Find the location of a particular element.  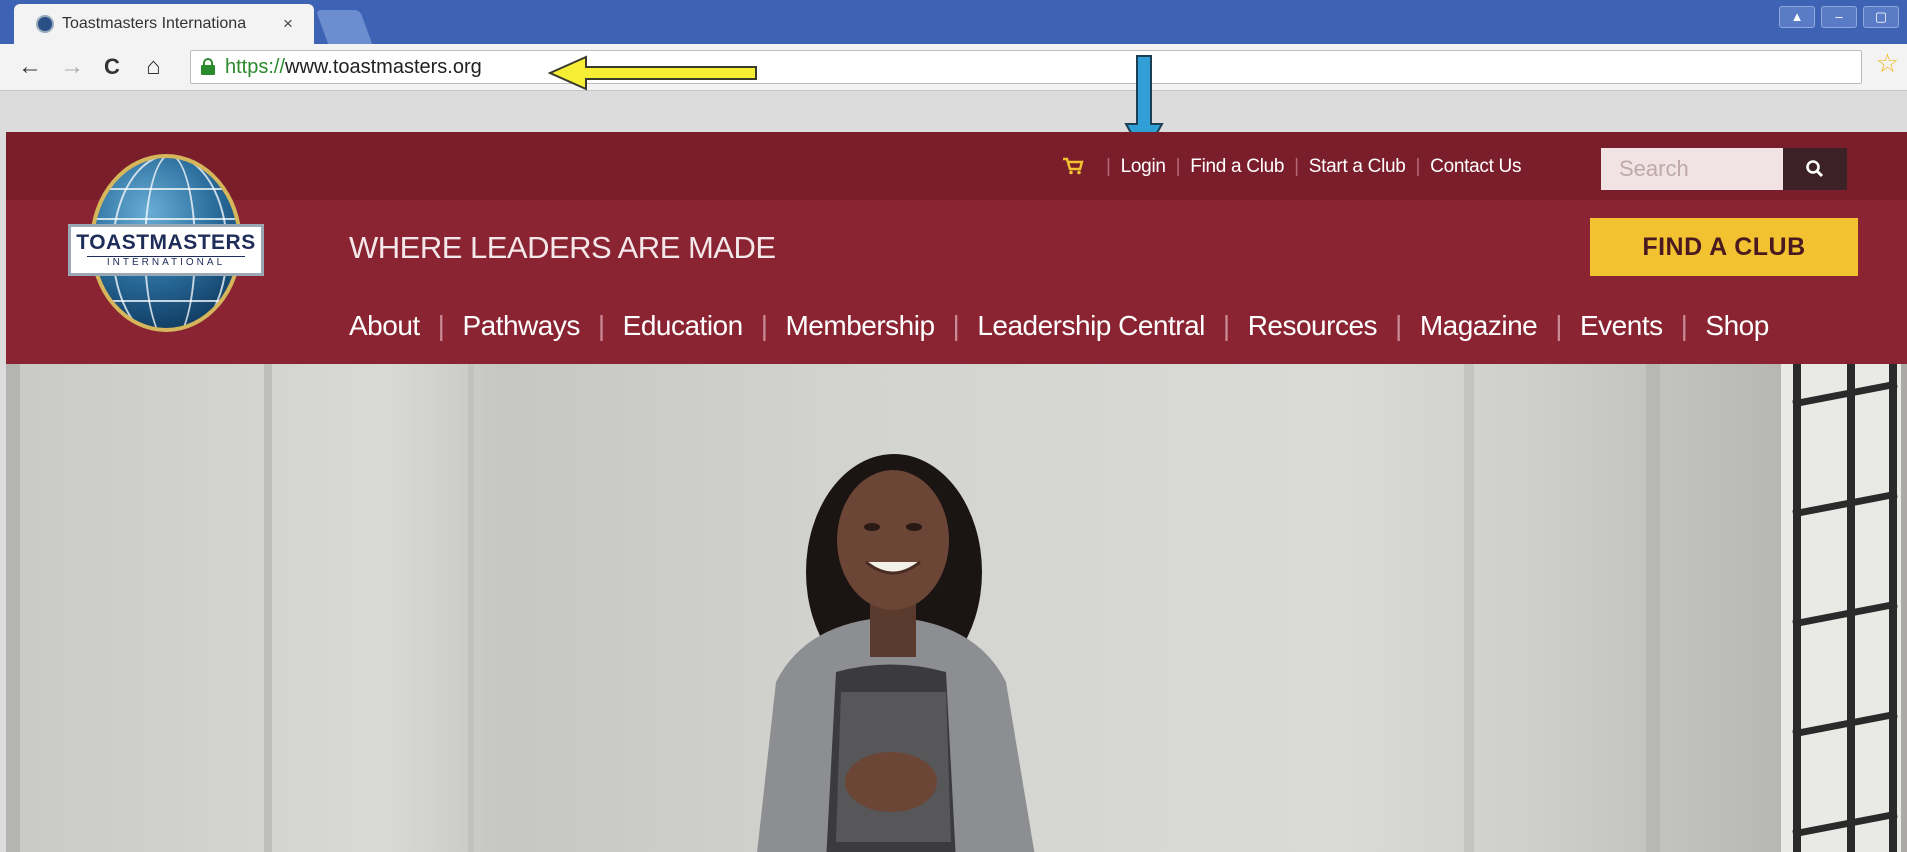

nav-item-magazine: Magazine is located at coordinates (1479, 326).